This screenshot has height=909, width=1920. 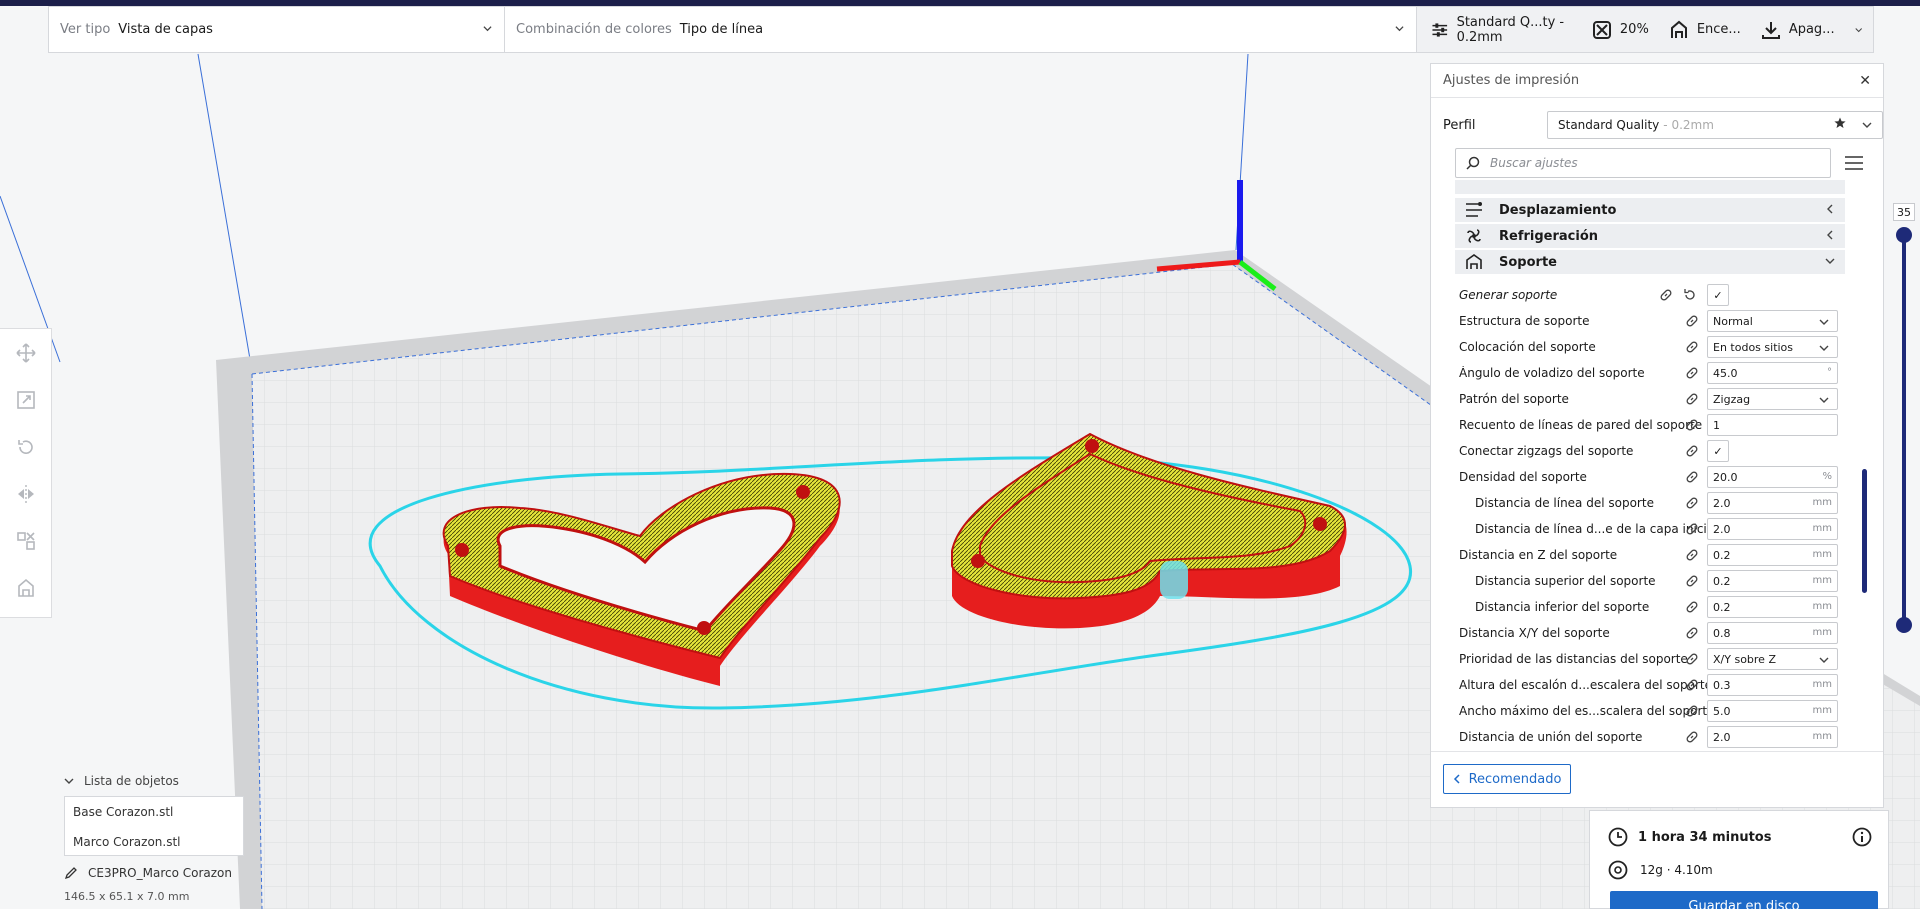 I want to click on rotate-icon, so click(x=25, y=447).